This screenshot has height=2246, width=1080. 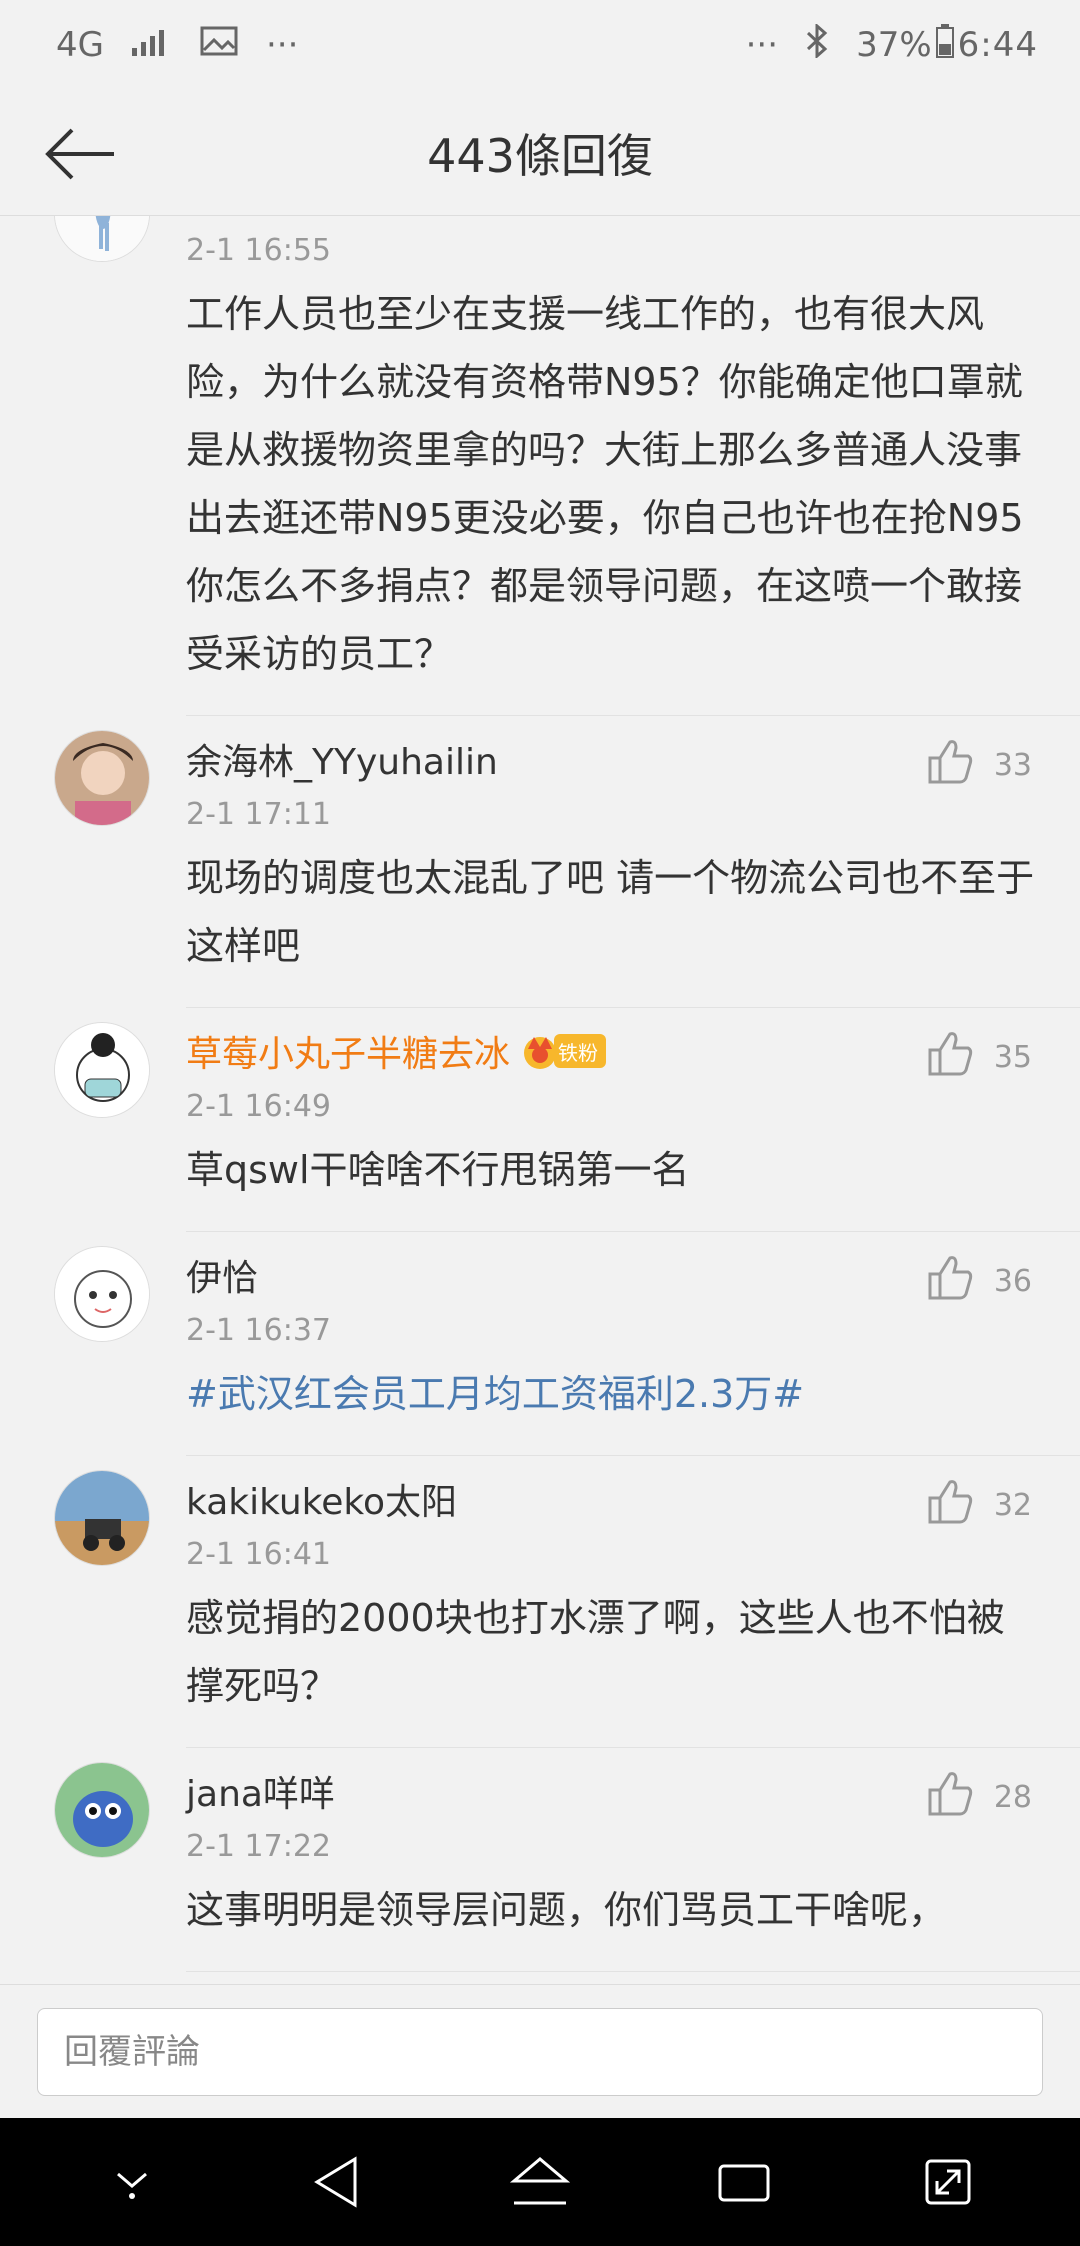 I want to click on like-count: 28, so click(x=1012, y=1797).